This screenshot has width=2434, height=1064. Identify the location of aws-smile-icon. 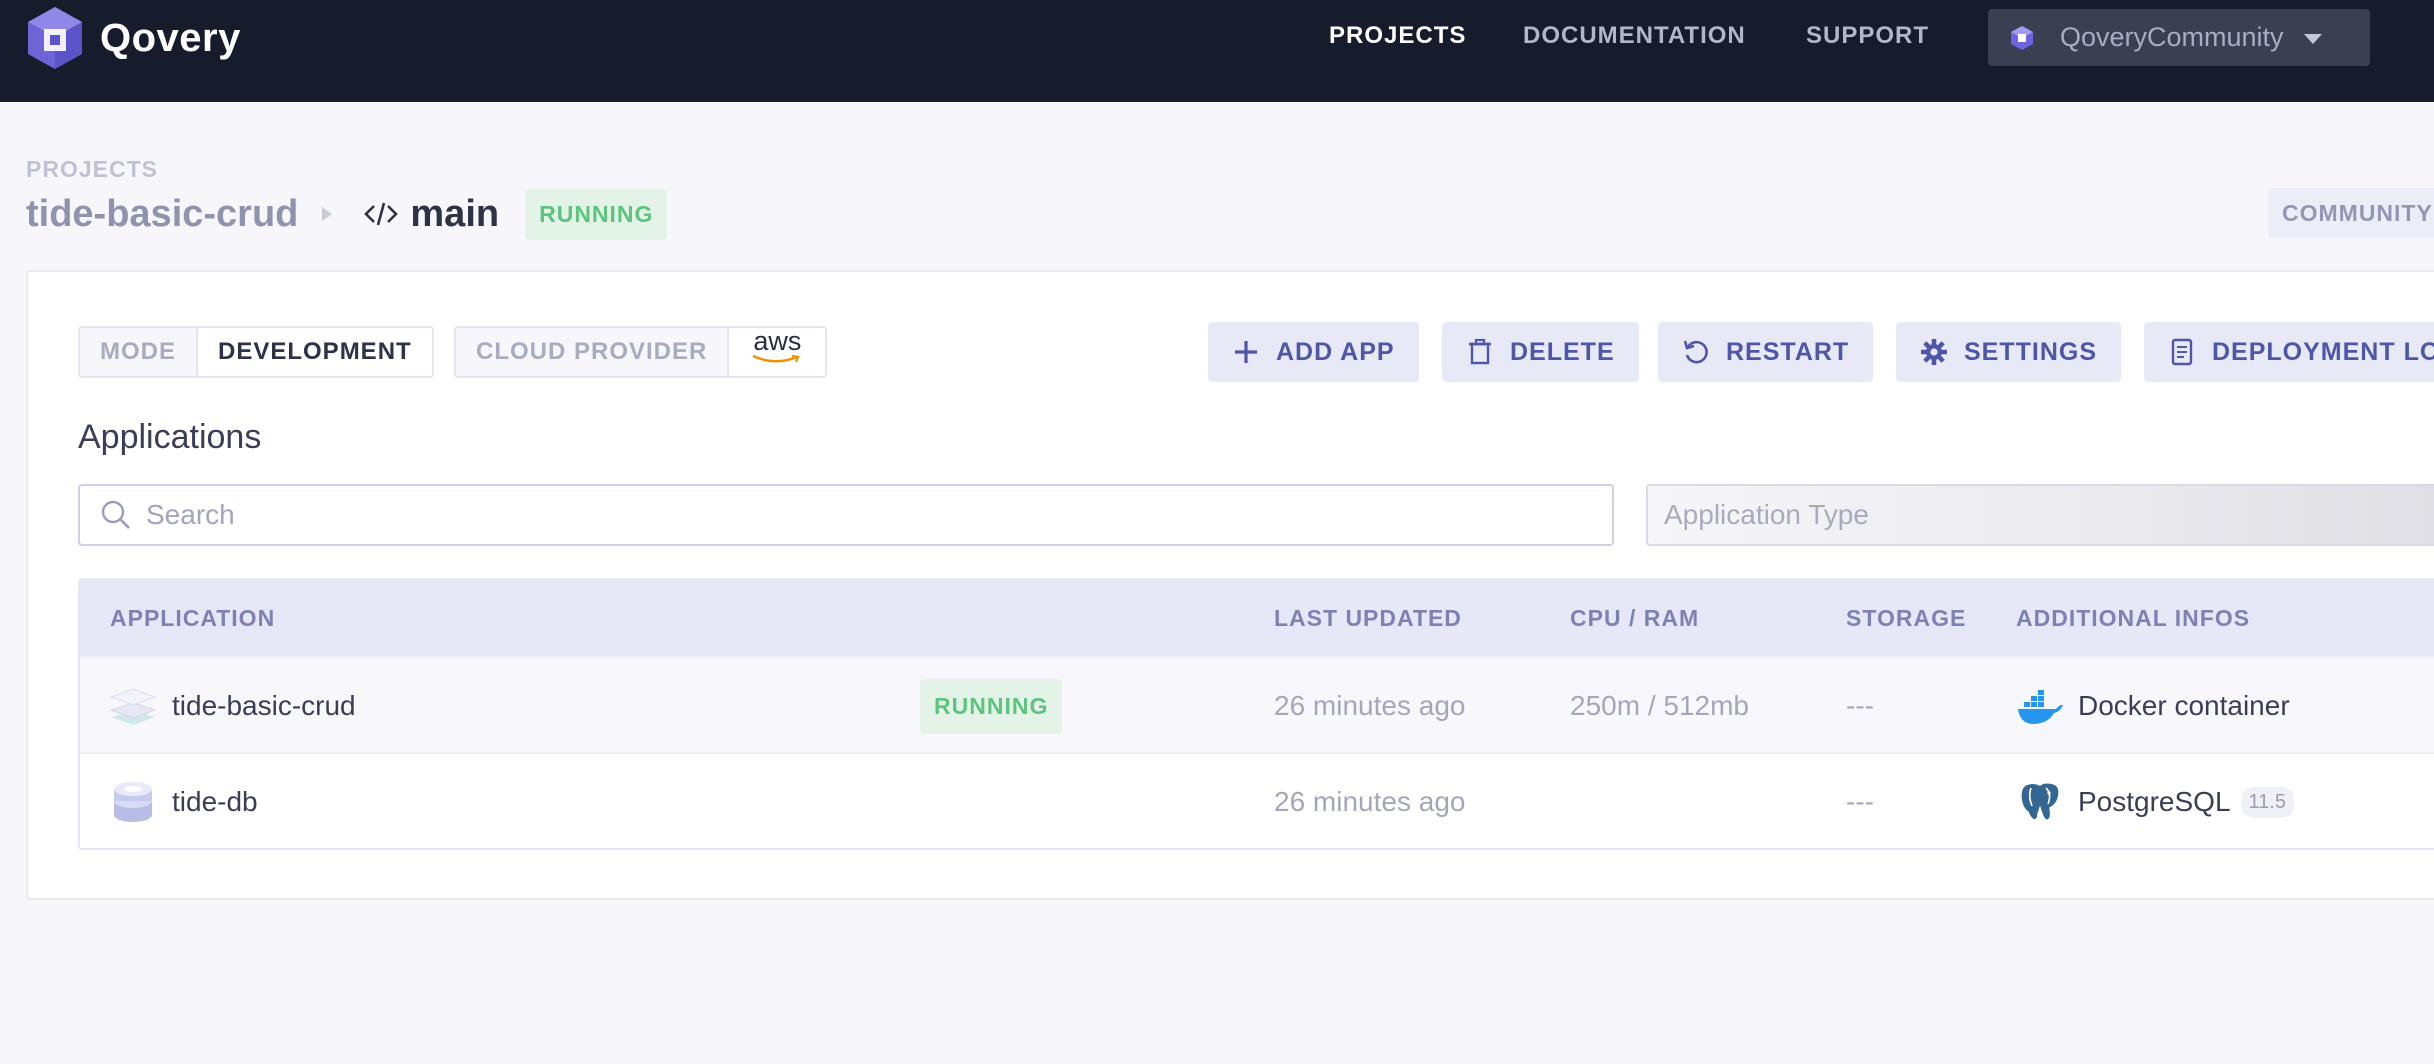
(776, 358).